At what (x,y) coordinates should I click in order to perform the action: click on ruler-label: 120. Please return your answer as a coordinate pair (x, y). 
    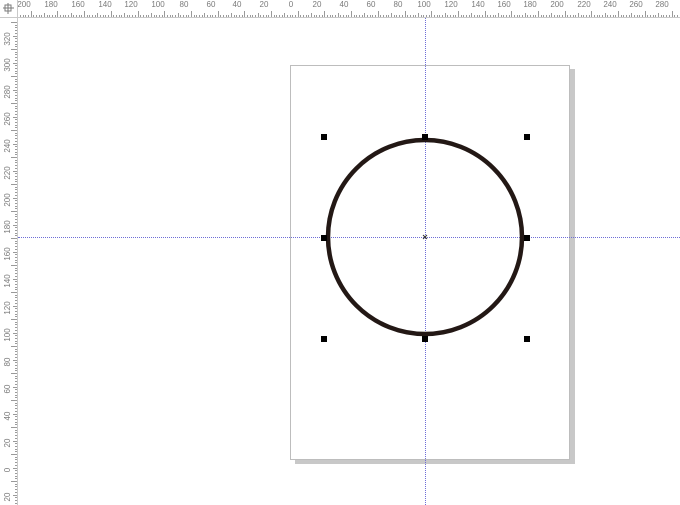
    Looking at the image, I should click on (451, 4).